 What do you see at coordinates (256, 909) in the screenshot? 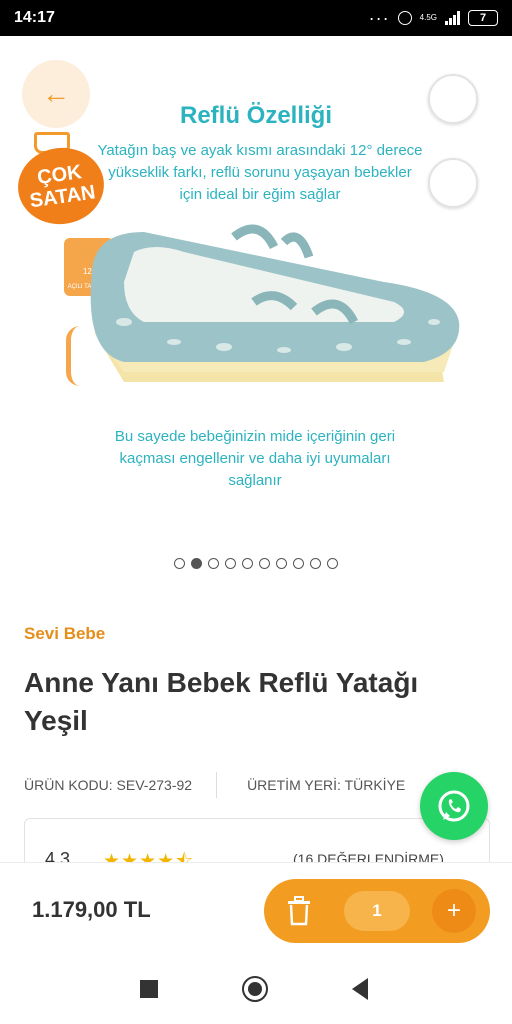
I see `purchase-bar: 1.179,00 TL 1 +` at bounding box center [256, 909].